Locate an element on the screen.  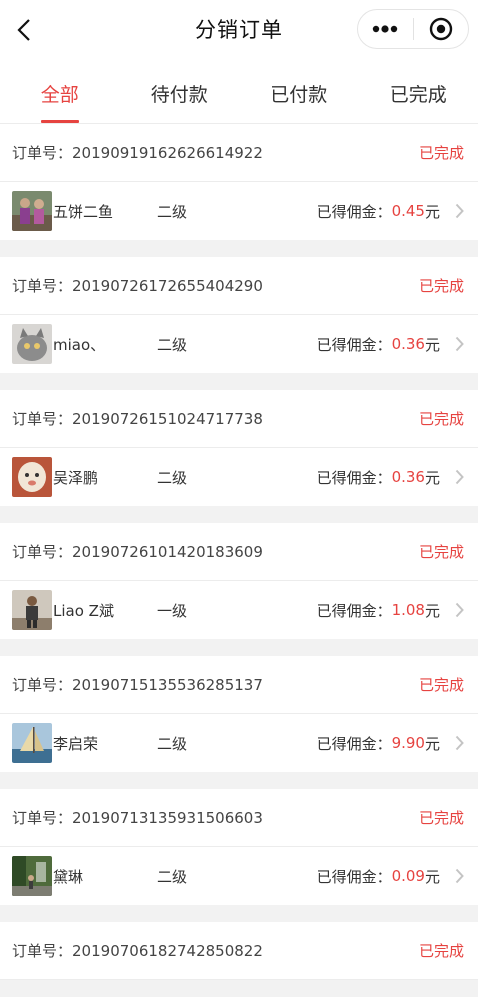
avatar-photo-toy-icon is located at coordinates (32, 477).